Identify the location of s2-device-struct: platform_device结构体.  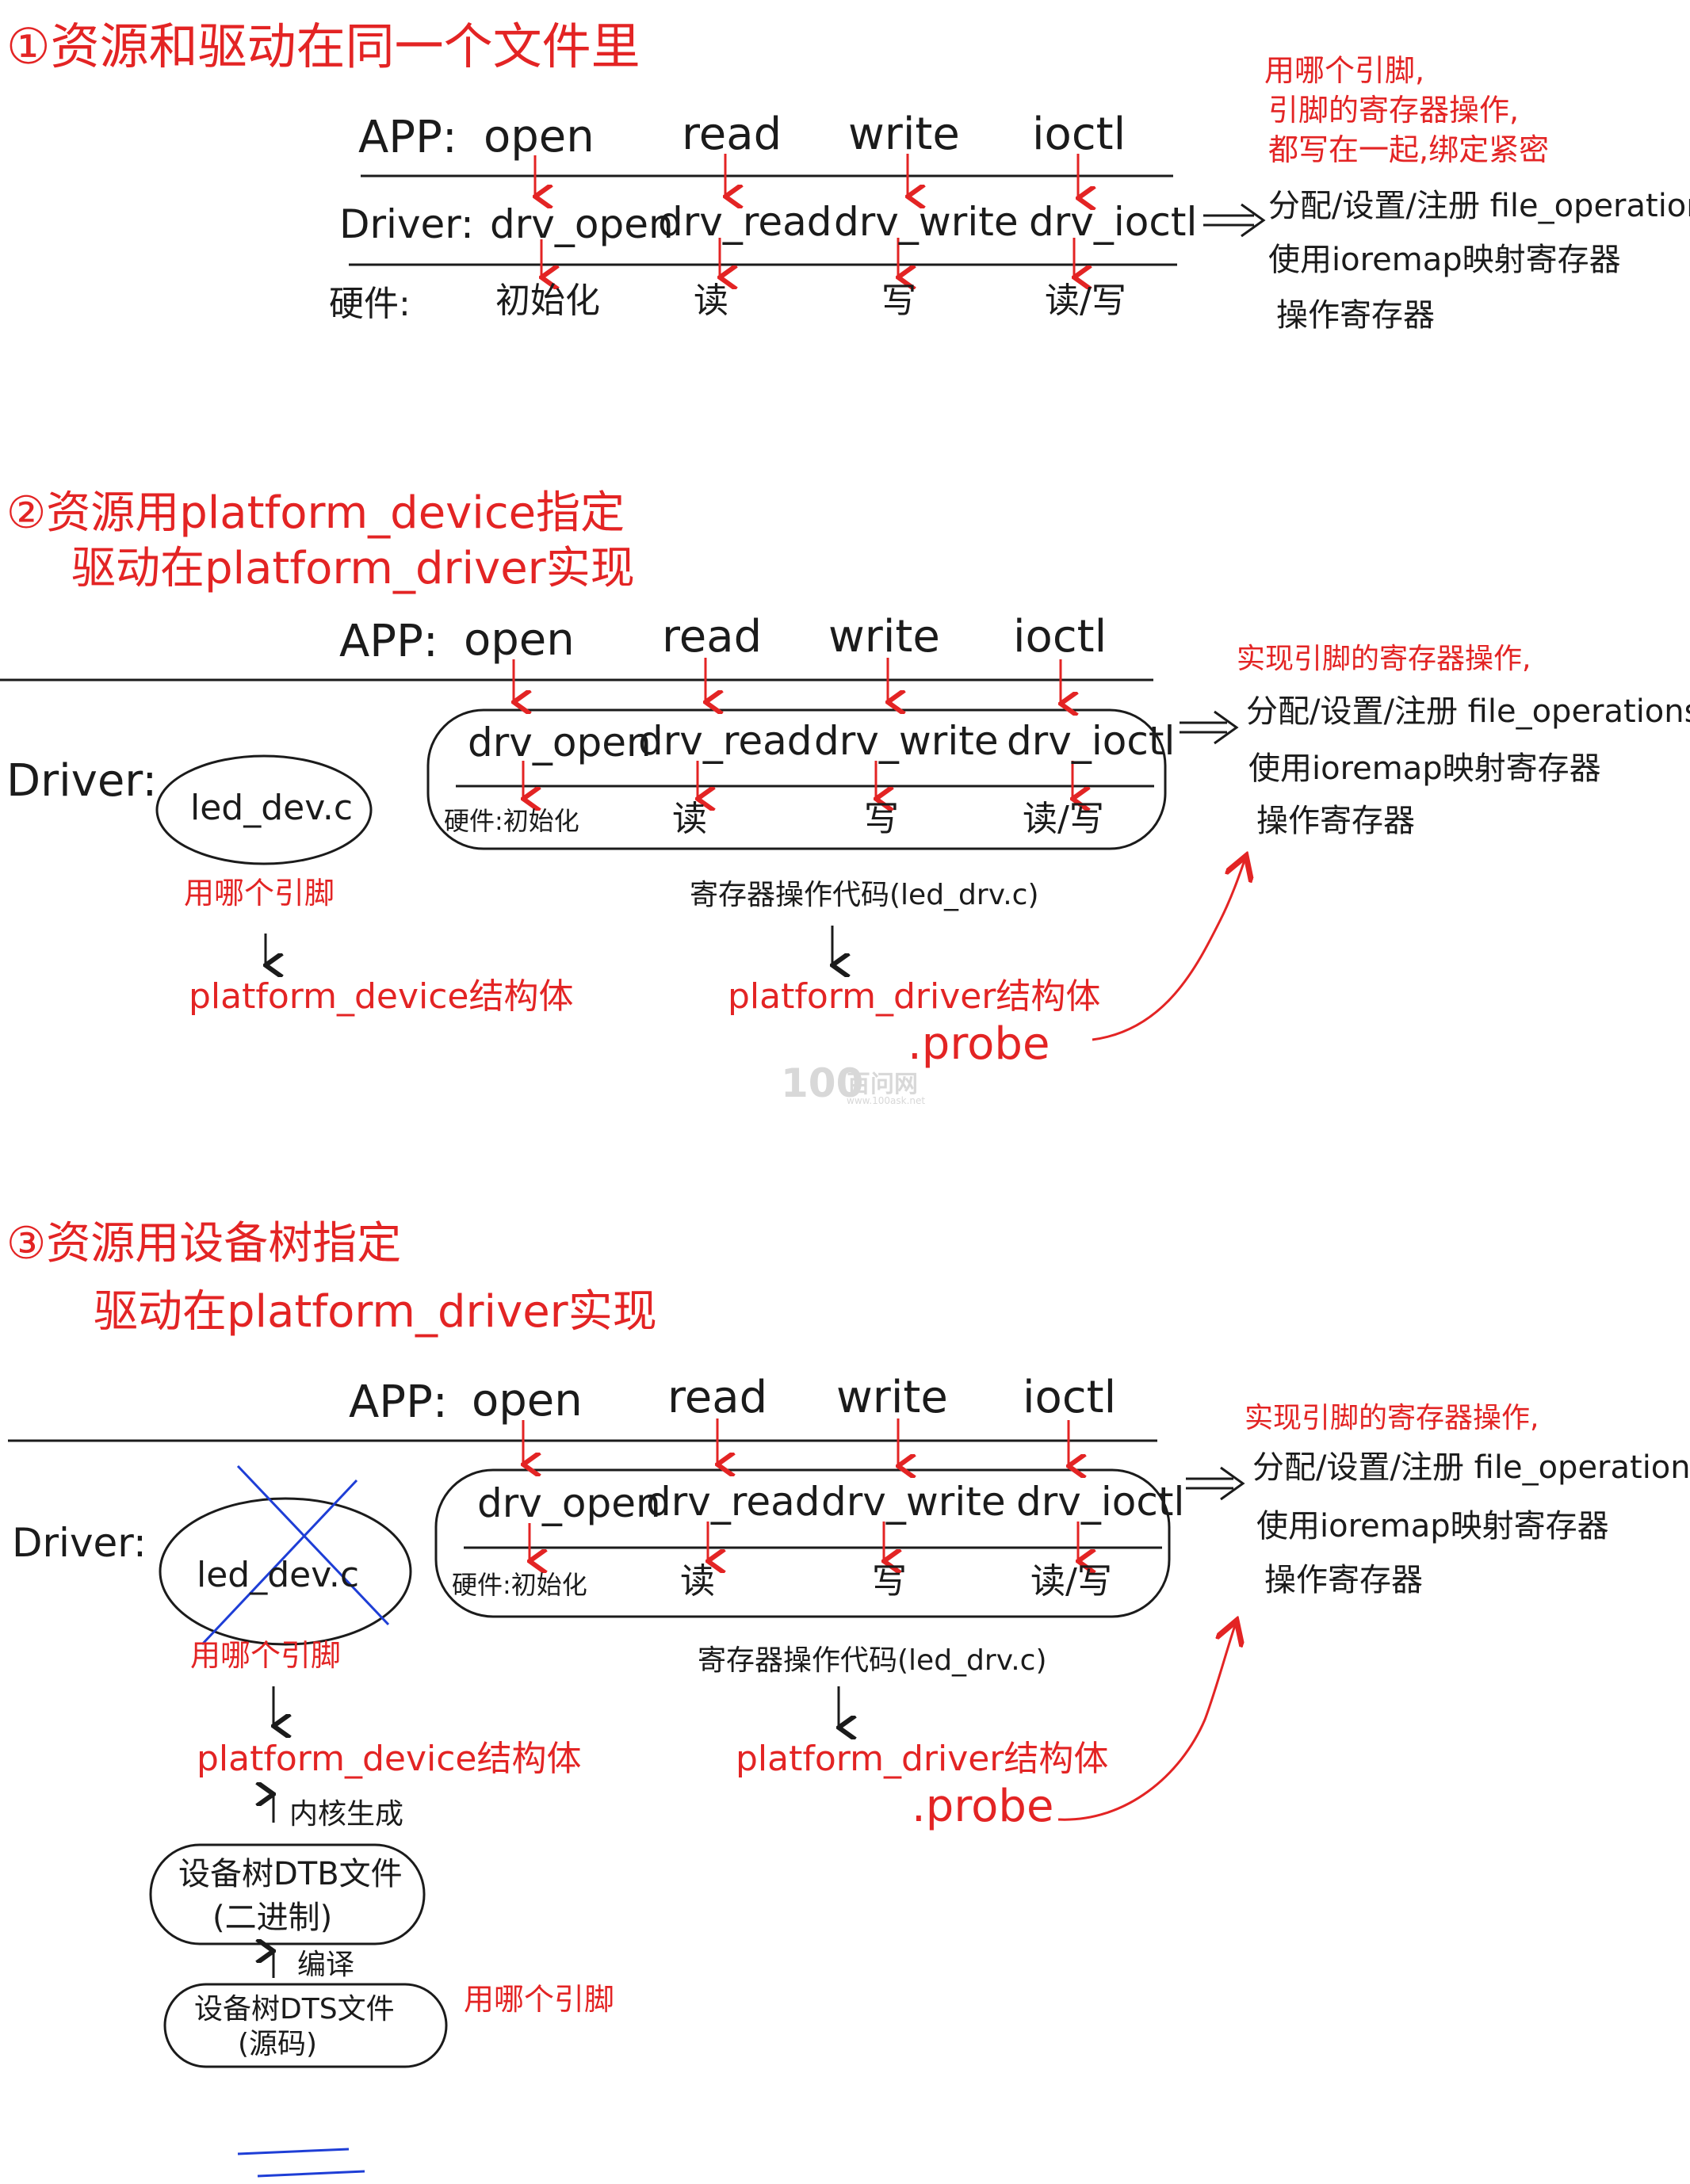
(381, 996).